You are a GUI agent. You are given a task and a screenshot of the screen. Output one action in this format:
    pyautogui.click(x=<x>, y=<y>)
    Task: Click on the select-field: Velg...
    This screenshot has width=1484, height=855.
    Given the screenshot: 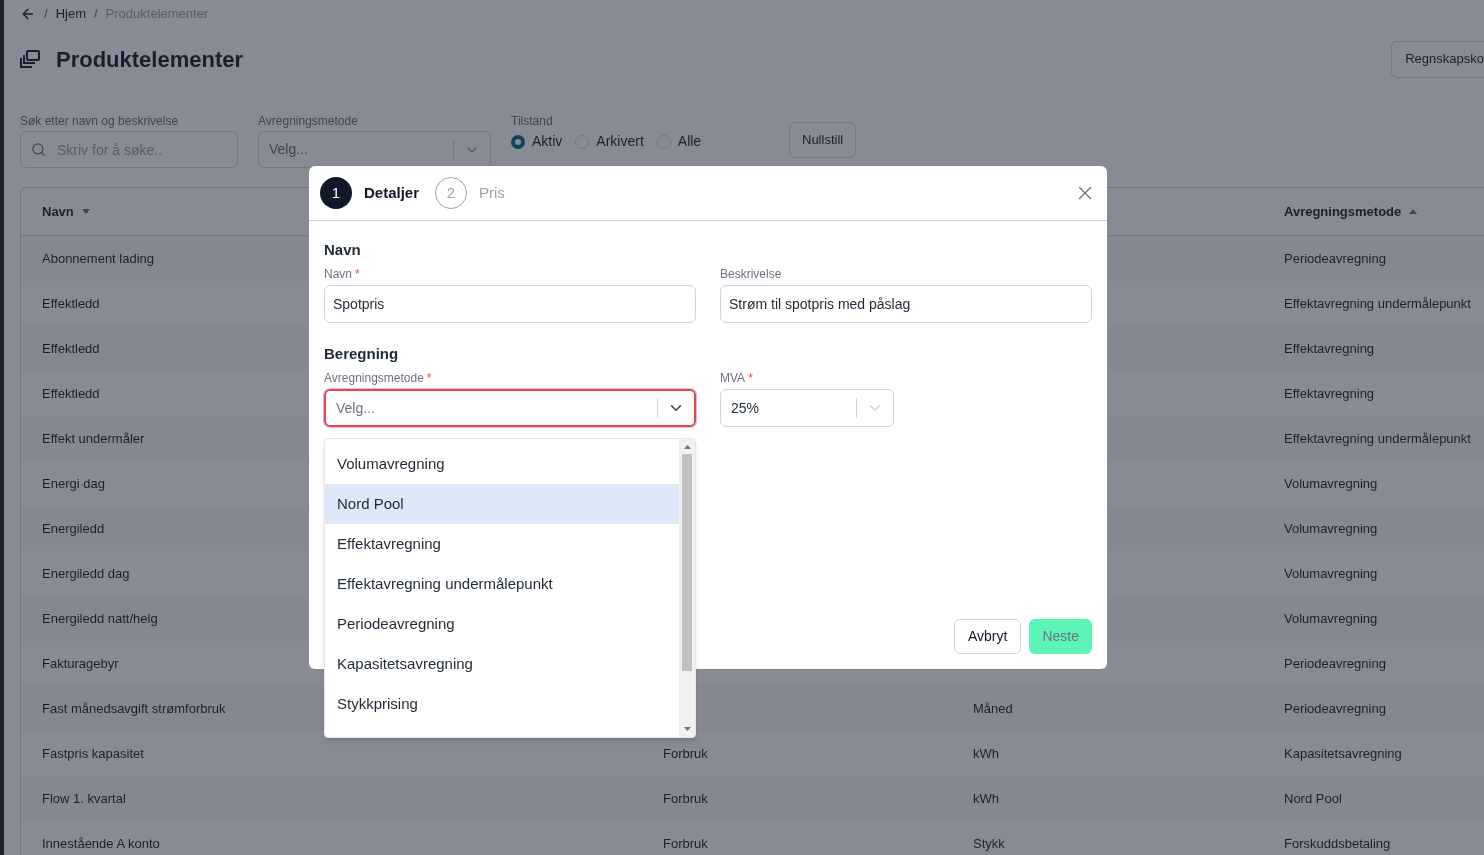 What is the action you would take?
    pyautogui.click(x=510, y=408)
    